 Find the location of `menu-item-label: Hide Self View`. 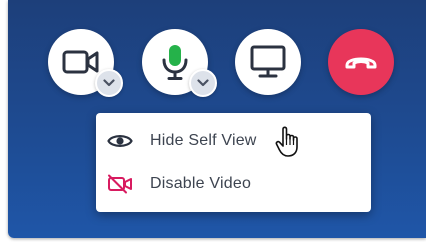

menu-item-label: Hide Self View is located at coordinates (203, 140).